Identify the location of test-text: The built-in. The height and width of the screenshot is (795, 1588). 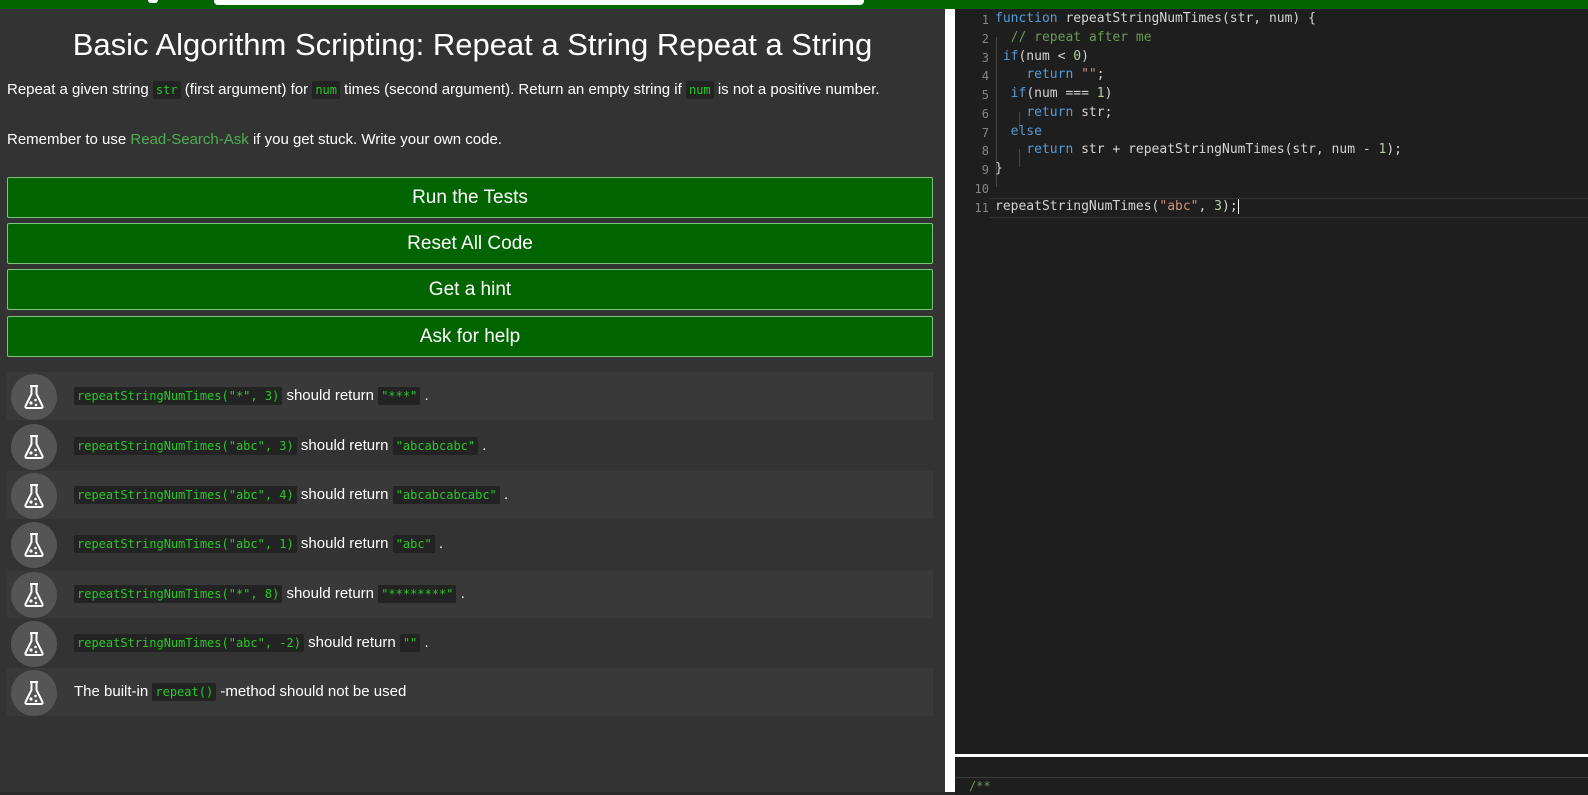
(113, 691).